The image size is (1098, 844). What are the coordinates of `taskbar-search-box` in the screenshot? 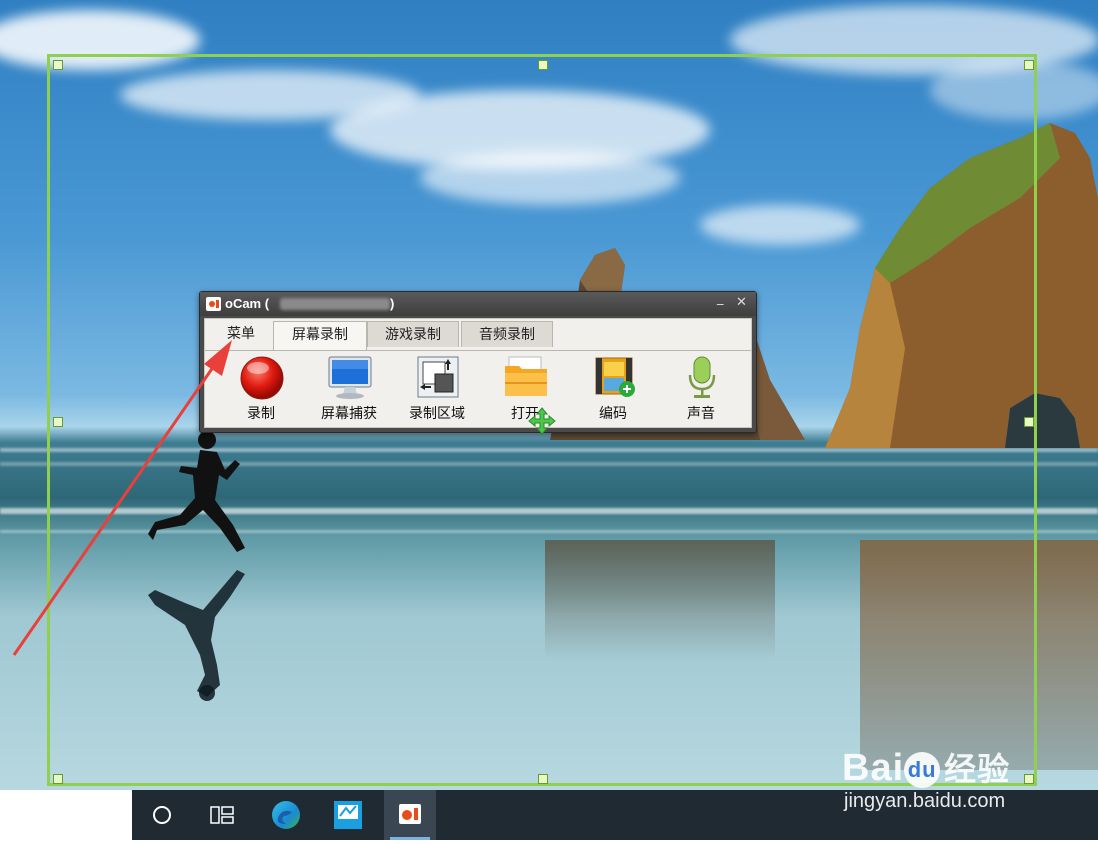 It's located at (66, 815).